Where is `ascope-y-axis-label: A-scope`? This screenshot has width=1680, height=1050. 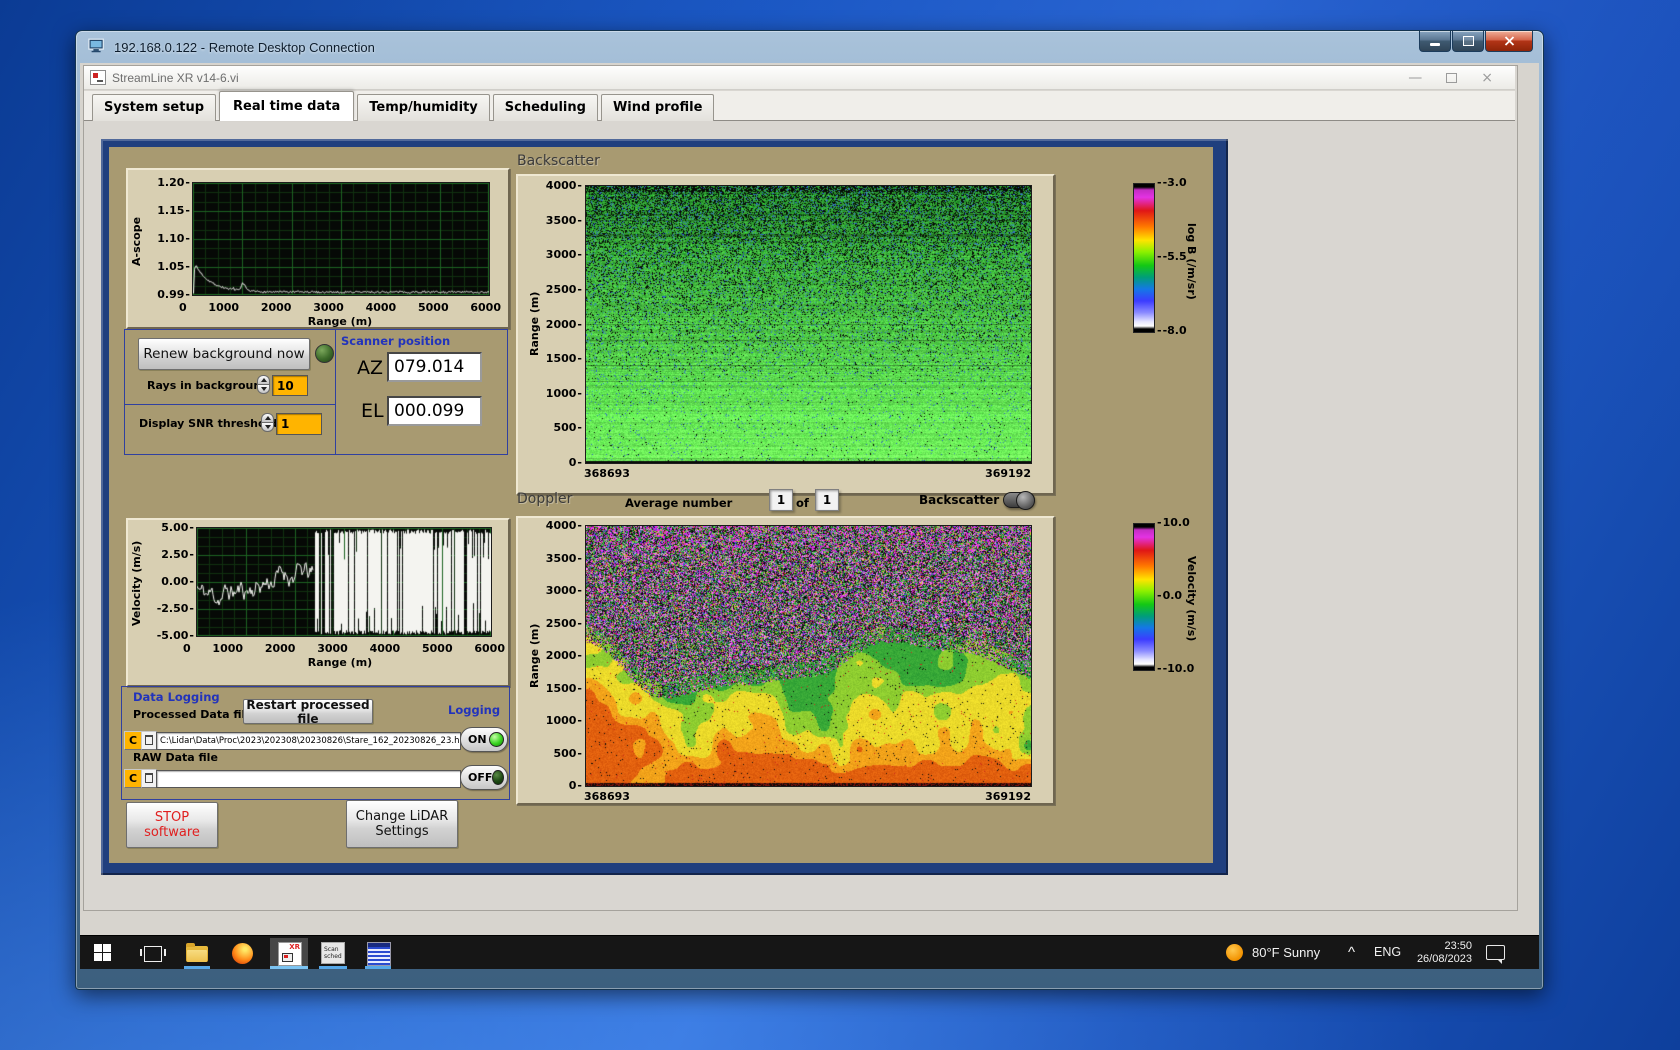 ascope-y-axis-label: A-scope is located at coordinates (136, 241).